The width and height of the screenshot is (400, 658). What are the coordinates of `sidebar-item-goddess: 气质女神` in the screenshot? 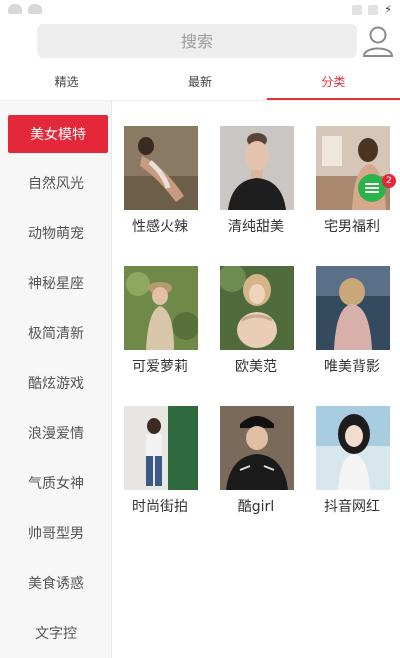 It's located at (56, 483).